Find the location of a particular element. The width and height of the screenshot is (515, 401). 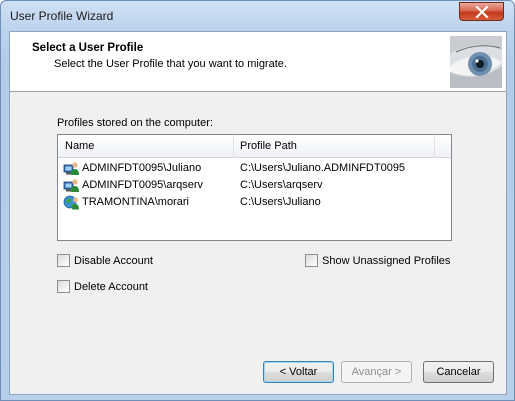

profiles-label: Profiles stored on the computer: is located at coordinates (135, 123).